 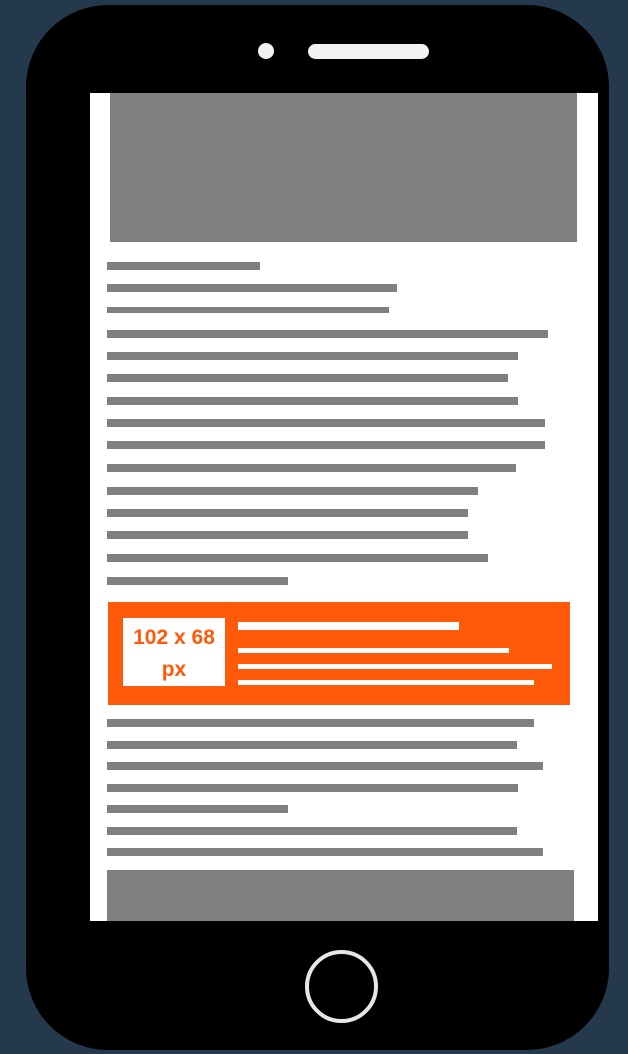 I want to click on hero-image-placeholder, so click(x=343, y=167).